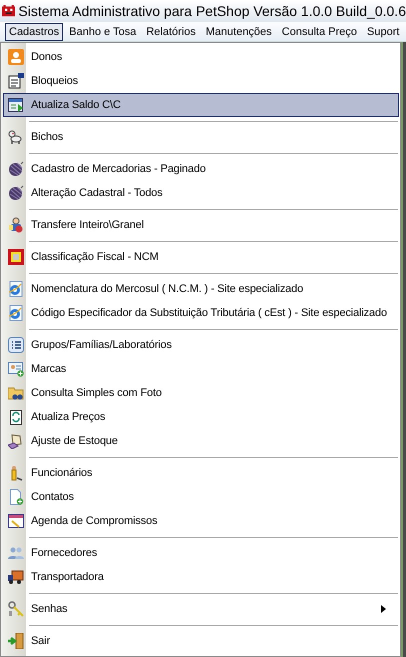 This screenshot has width=406, height=657. I want to click on list-icon, so click(16, 345).